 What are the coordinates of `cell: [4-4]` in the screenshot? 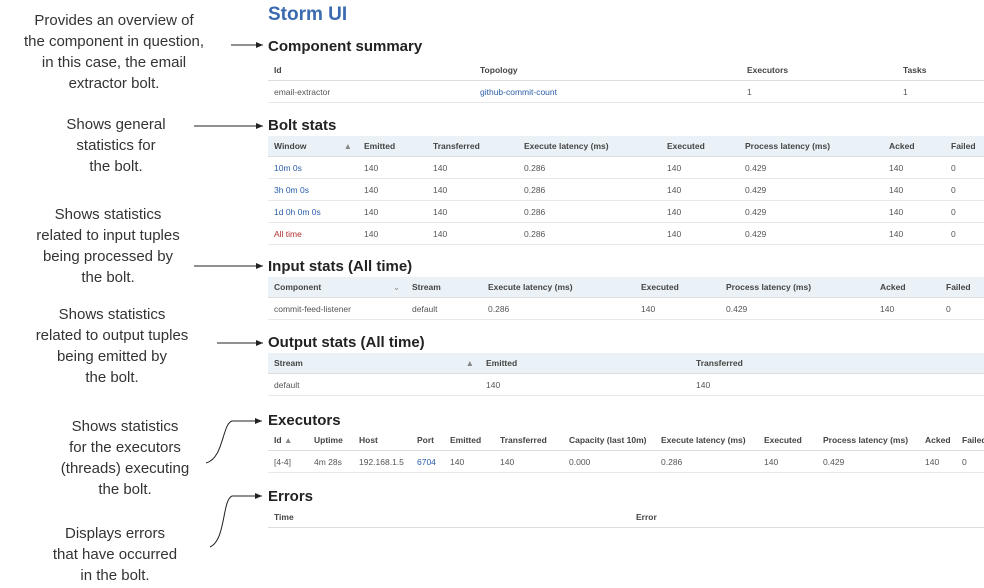 It's located at (288, 461).